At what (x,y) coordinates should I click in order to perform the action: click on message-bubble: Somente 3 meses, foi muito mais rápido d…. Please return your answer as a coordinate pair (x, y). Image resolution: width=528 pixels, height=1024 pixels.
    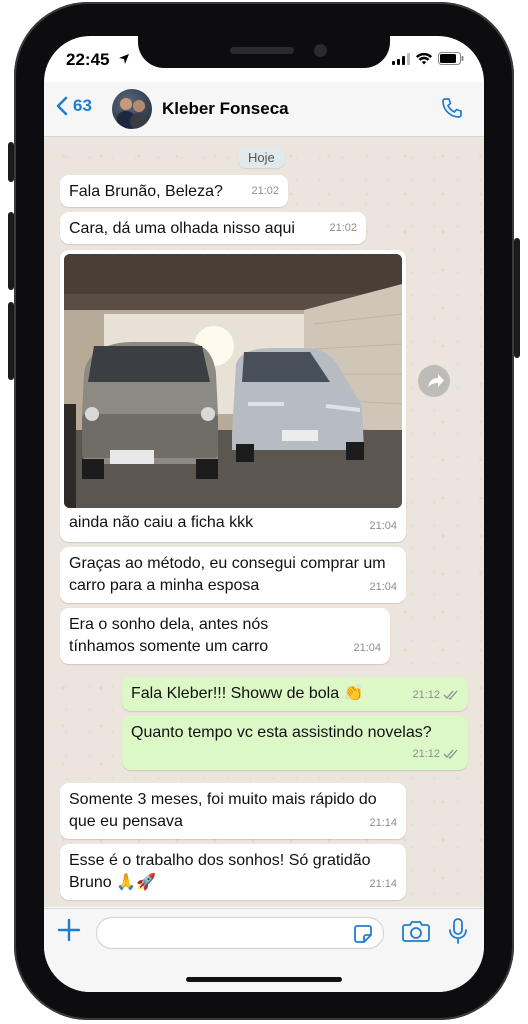
    Looking at the image, I should click on (233, 811).